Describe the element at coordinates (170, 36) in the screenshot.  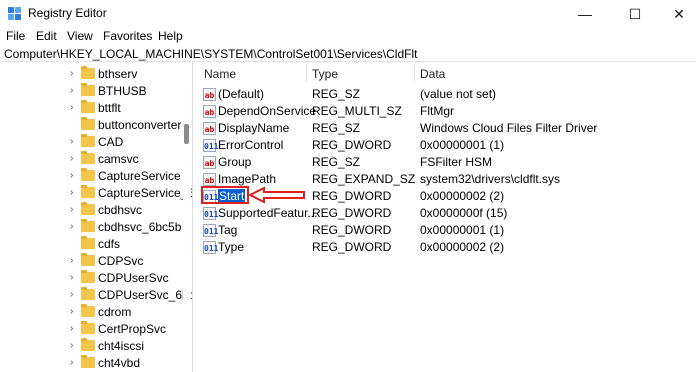
I see `menu-help: Help` at that location.